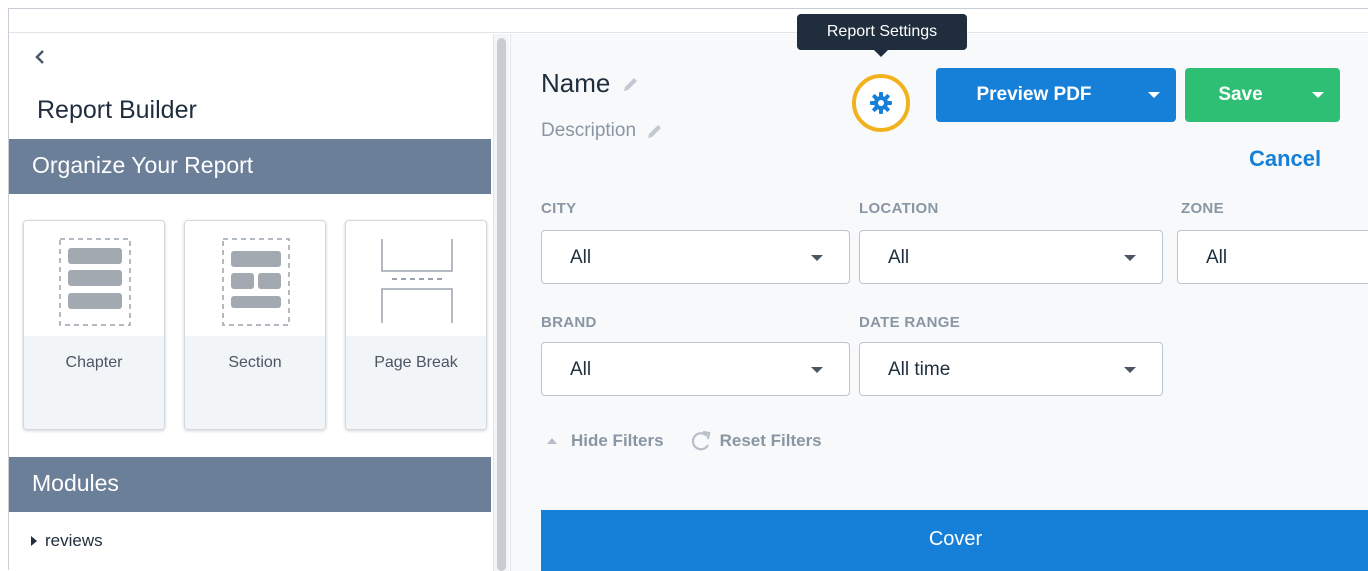 The height and width of the screenshot is (571, 1368). I want to click on preview-options-dropdown, so click(1154, 95).